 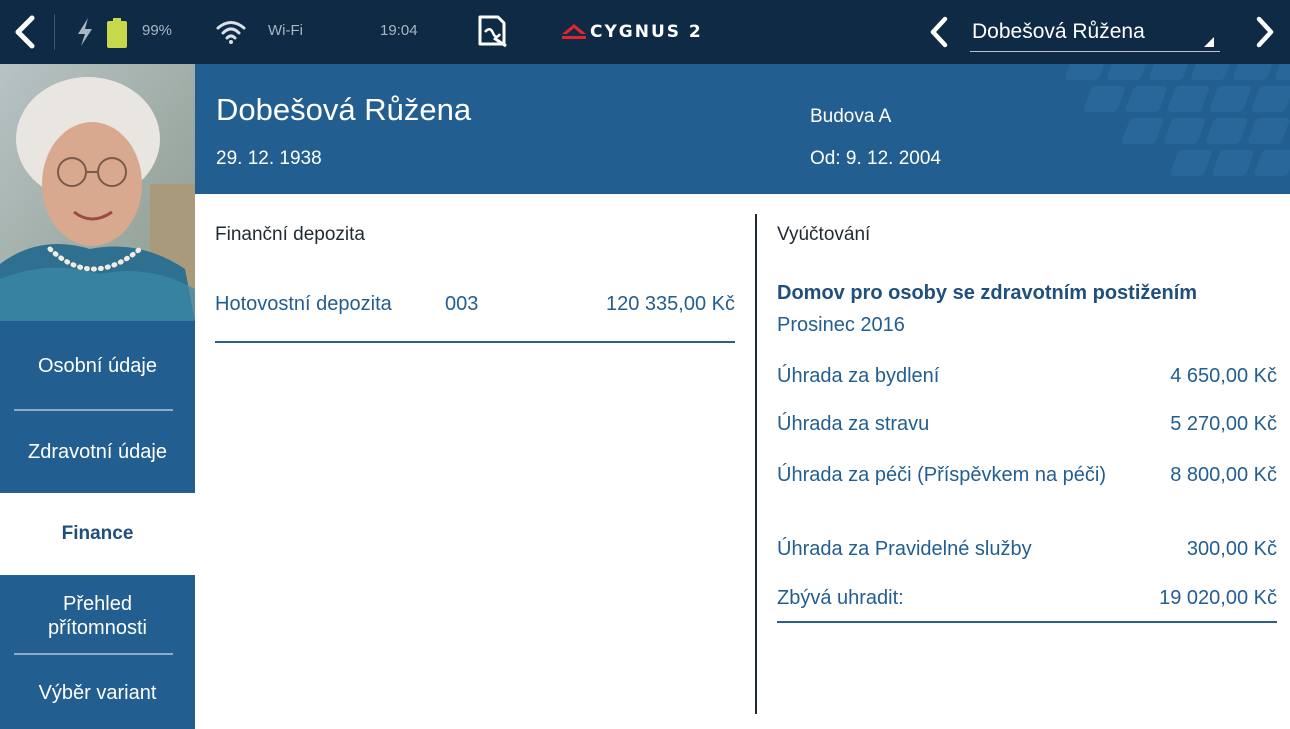 What do you see at coordinates (85, 32) in the screenshot?
I see `charging-bolt-icon` at bounding box center [85, 32].